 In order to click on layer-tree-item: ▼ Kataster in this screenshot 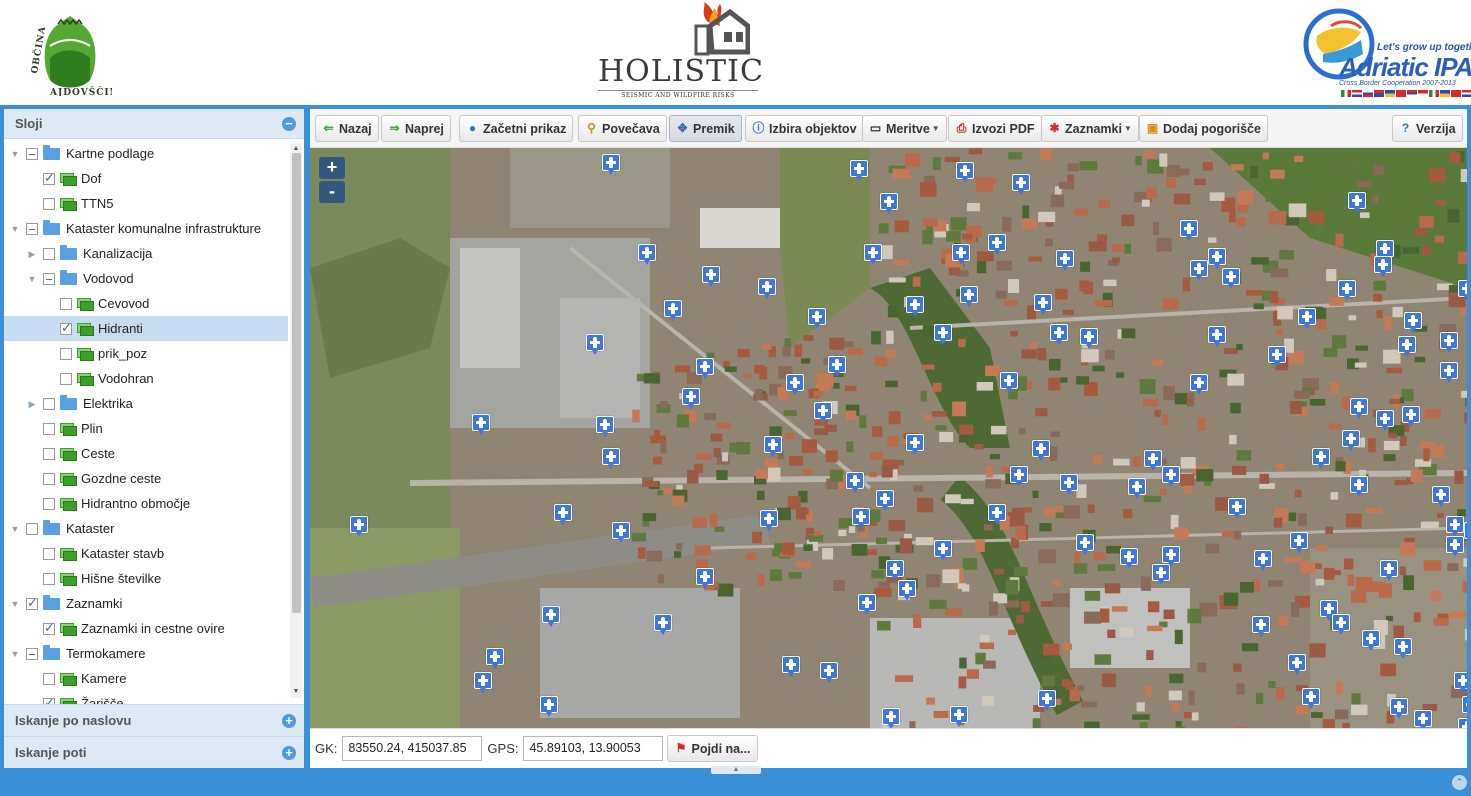, I will do `click(144, 528)`.